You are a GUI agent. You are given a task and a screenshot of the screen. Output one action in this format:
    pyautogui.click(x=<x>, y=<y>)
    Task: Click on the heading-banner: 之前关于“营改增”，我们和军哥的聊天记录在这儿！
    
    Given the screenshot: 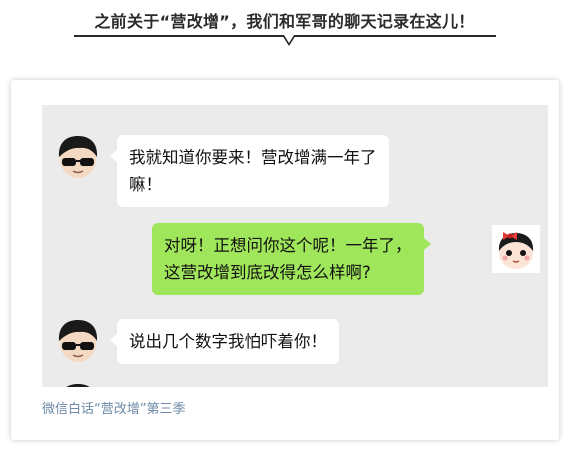 What is the action you would take?
    pyautogui.click(x=284, y=25)
    